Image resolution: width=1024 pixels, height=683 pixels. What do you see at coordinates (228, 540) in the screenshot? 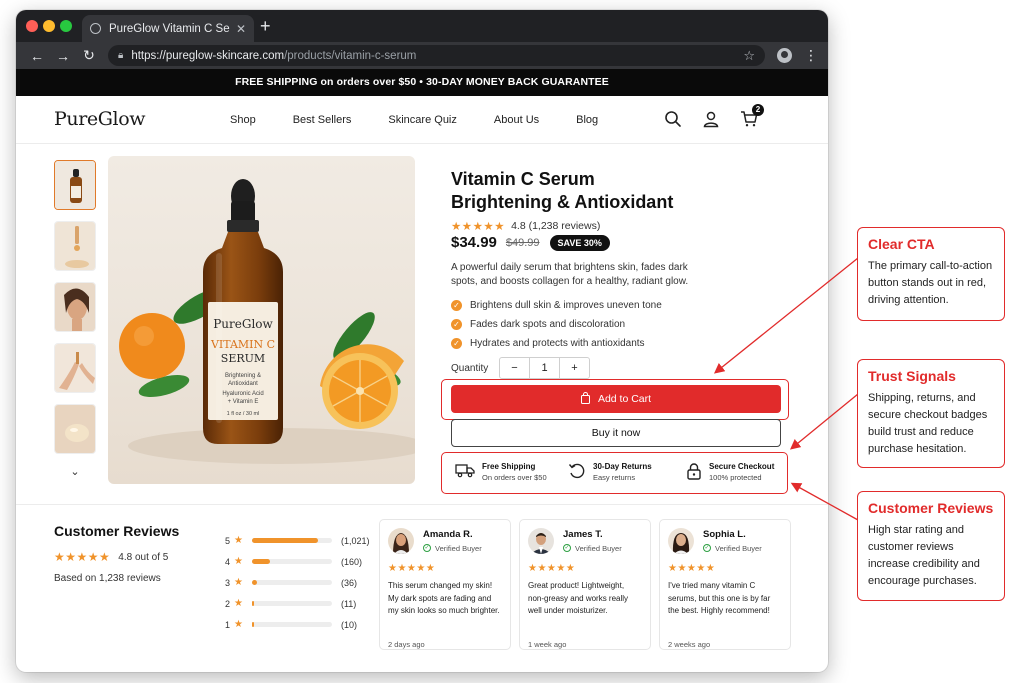
I see `rating-bar-stars: 5` at bounding box center [228, 540].